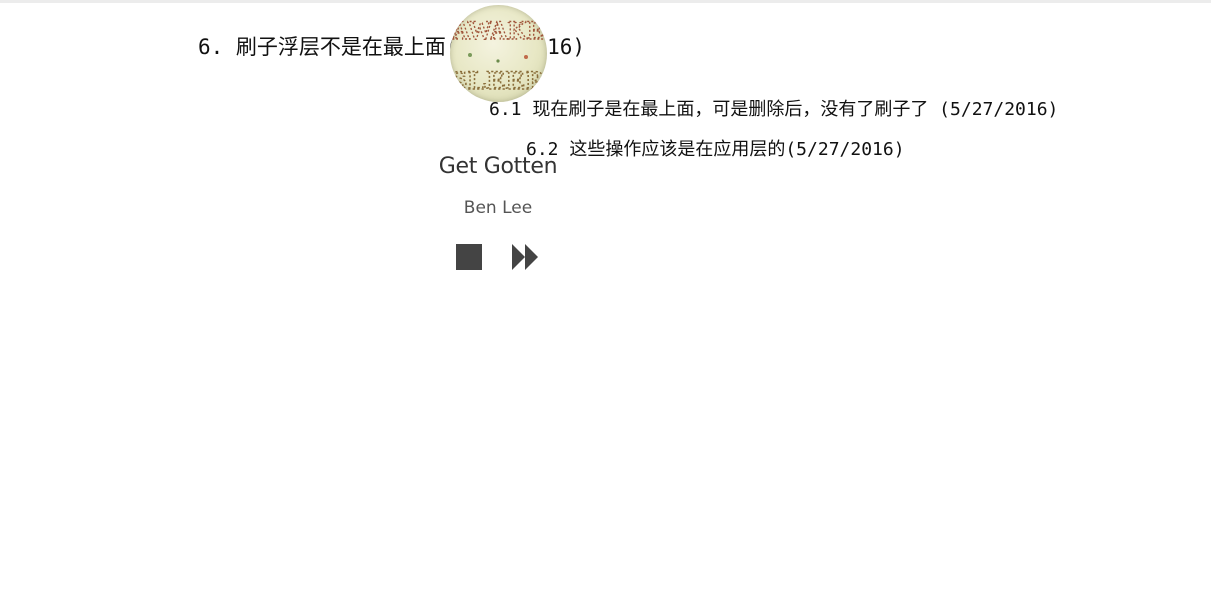 The width and height of the screenshot is (1211, 609). I want to click on fast-forward-button, so click(525, 257).